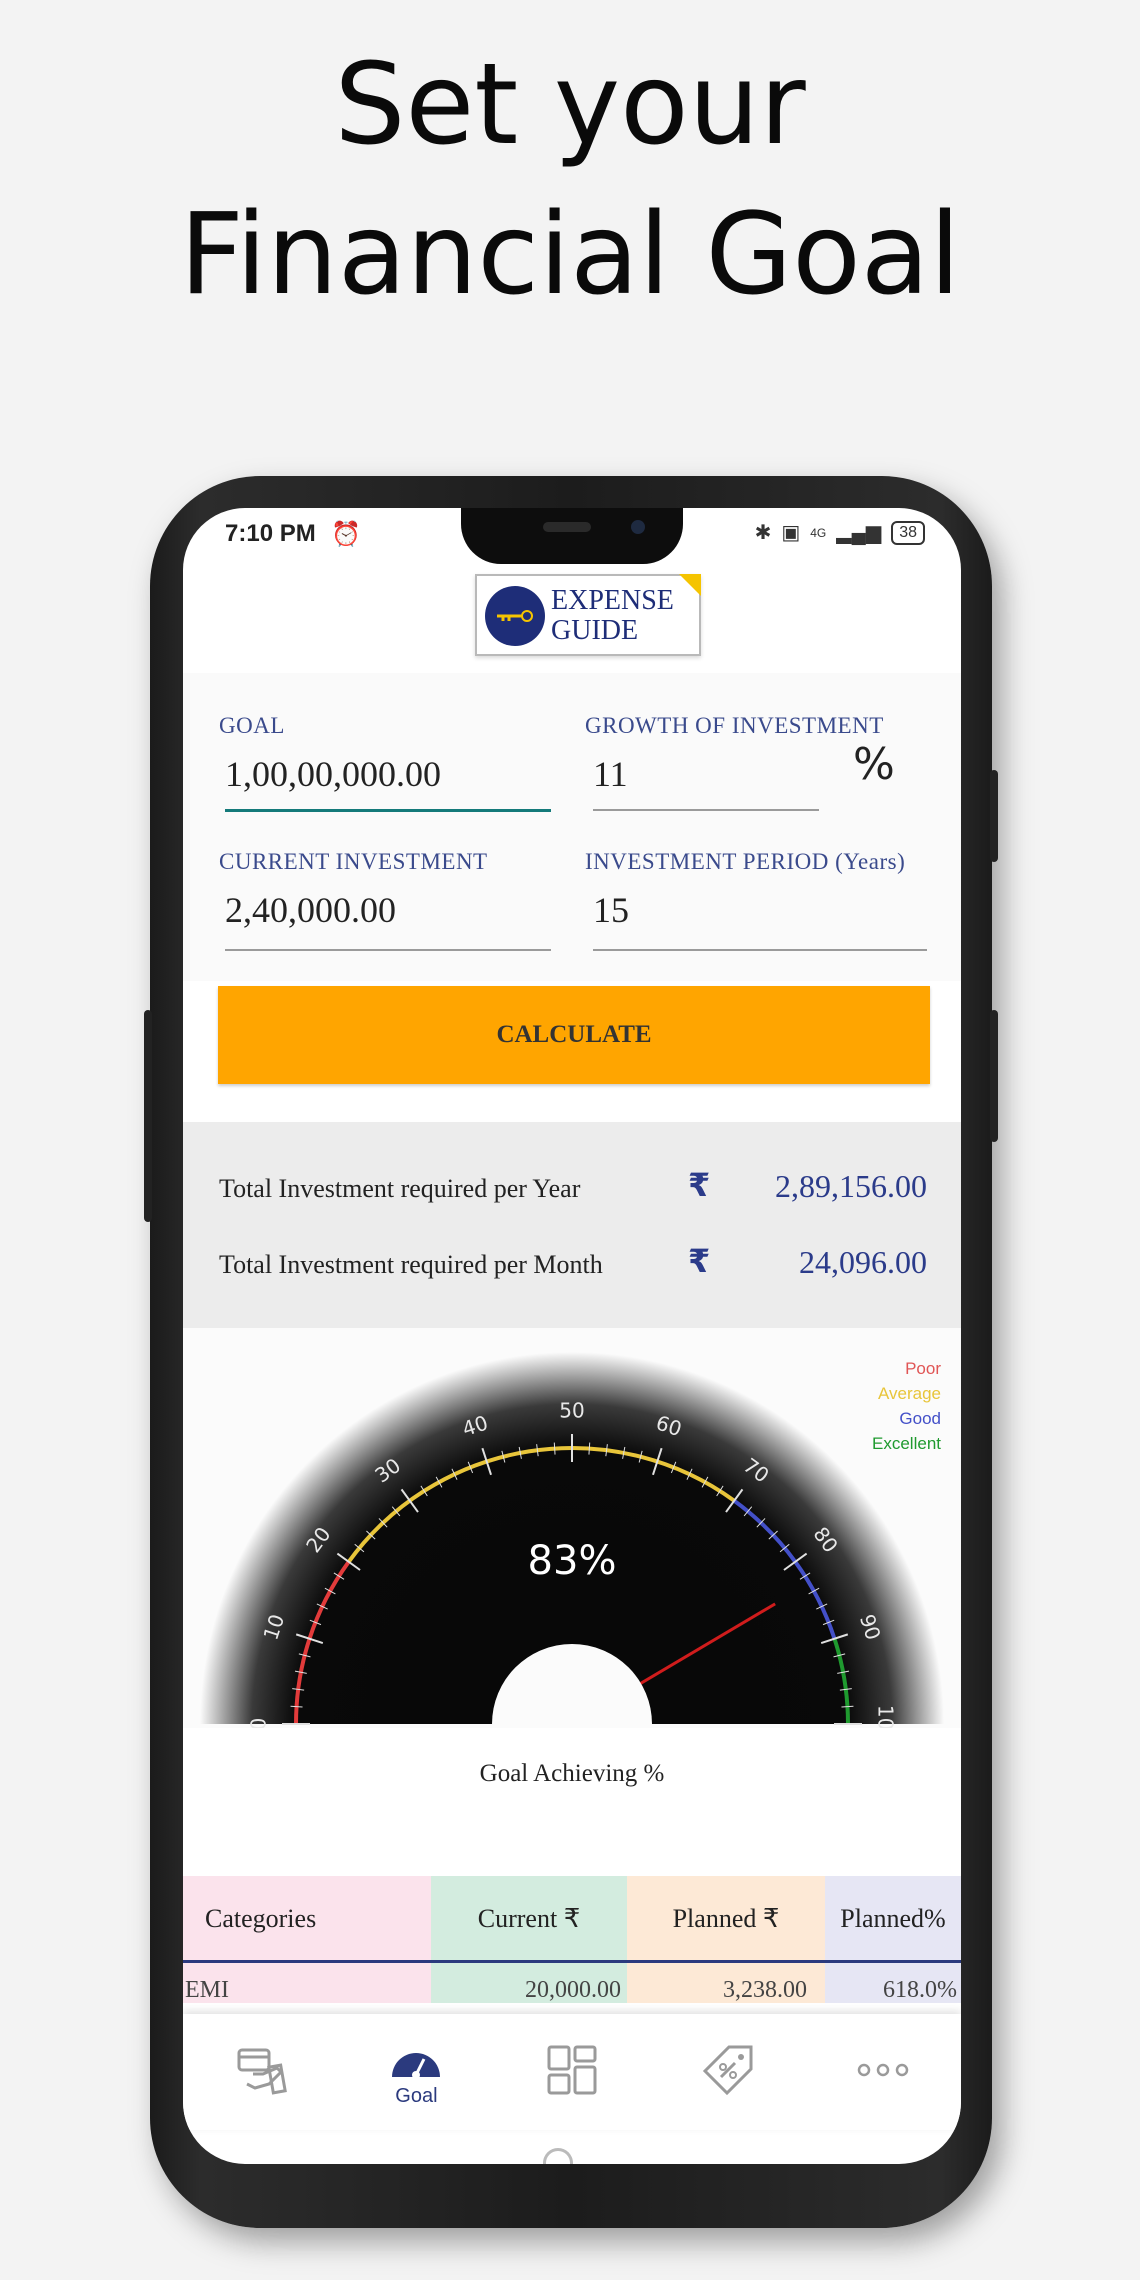 Image resolution: width=1140 pixels, height=2280 pixels. I want to click on growth-input-underline, so click(706, 810).